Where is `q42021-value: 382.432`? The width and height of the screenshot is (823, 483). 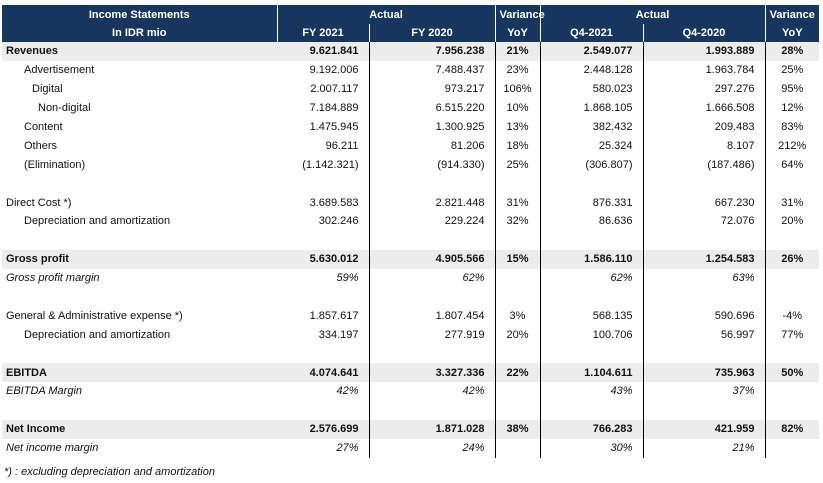
q42021-value: 382.432 is located at coordinates (592, 127).